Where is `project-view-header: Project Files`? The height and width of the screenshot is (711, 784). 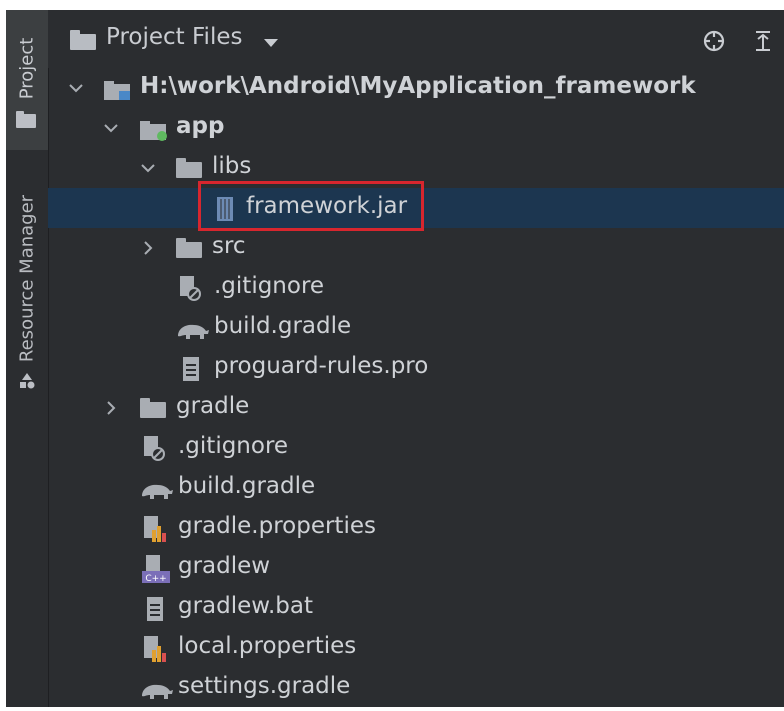 project-view-header: Project Files is located at coordinates (416, 39).